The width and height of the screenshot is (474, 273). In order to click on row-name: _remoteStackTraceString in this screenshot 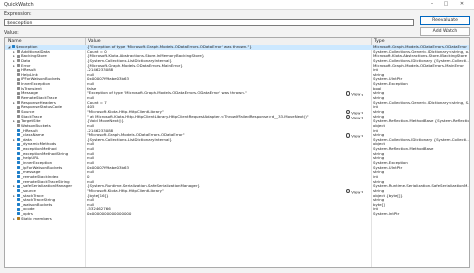, I will do `click(45, 181)`.